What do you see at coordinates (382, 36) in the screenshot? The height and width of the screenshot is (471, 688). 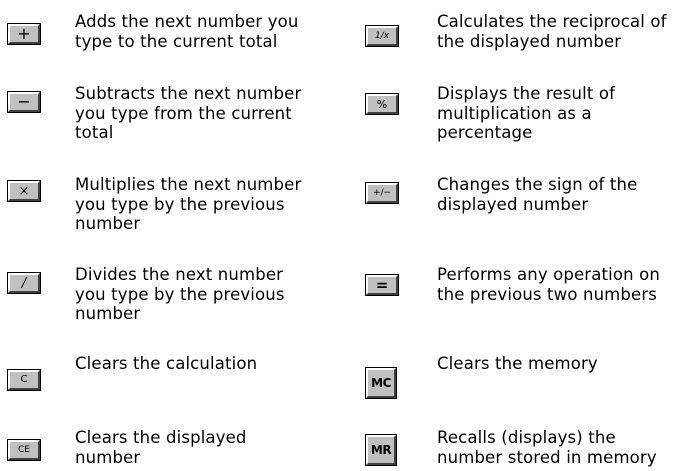 I see `reciprocal-key-icon: 1/x` at bounding box center [382, 36].